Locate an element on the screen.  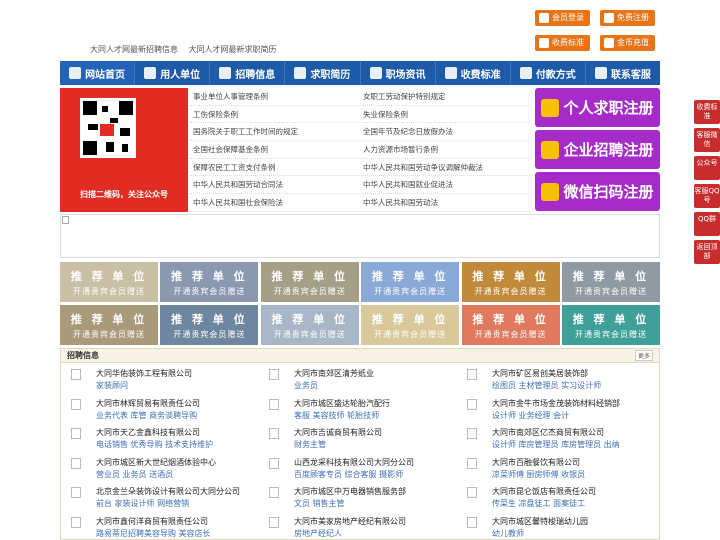
company-link: 大同市金牛市场金茂装饰材料经销部 is located at coordinates (556, 403).